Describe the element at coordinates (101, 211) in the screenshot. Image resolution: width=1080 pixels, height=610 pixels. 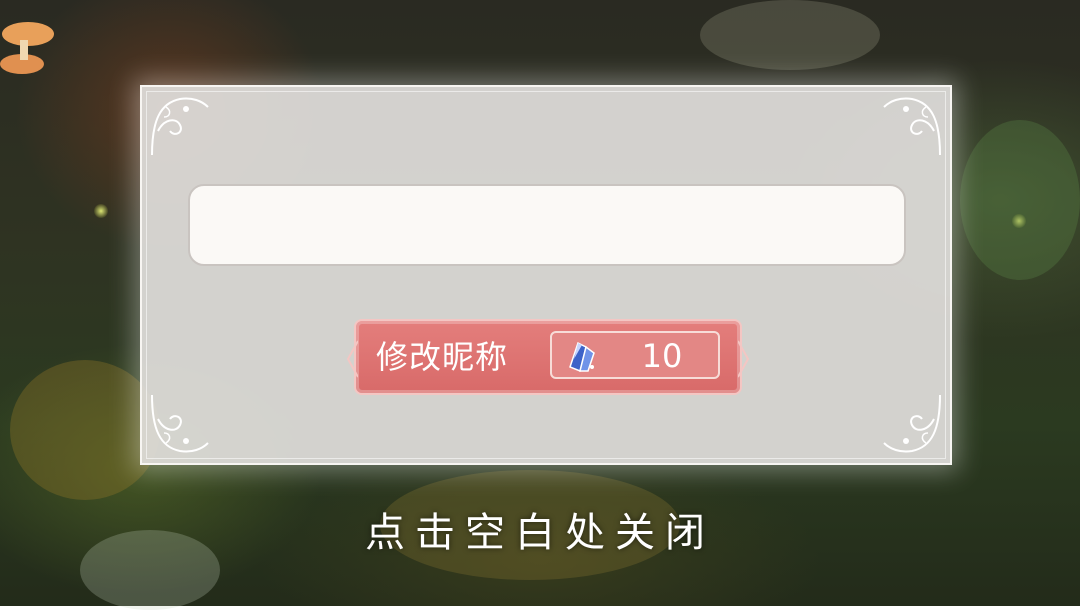
I see `firefly-decoration` at that location.